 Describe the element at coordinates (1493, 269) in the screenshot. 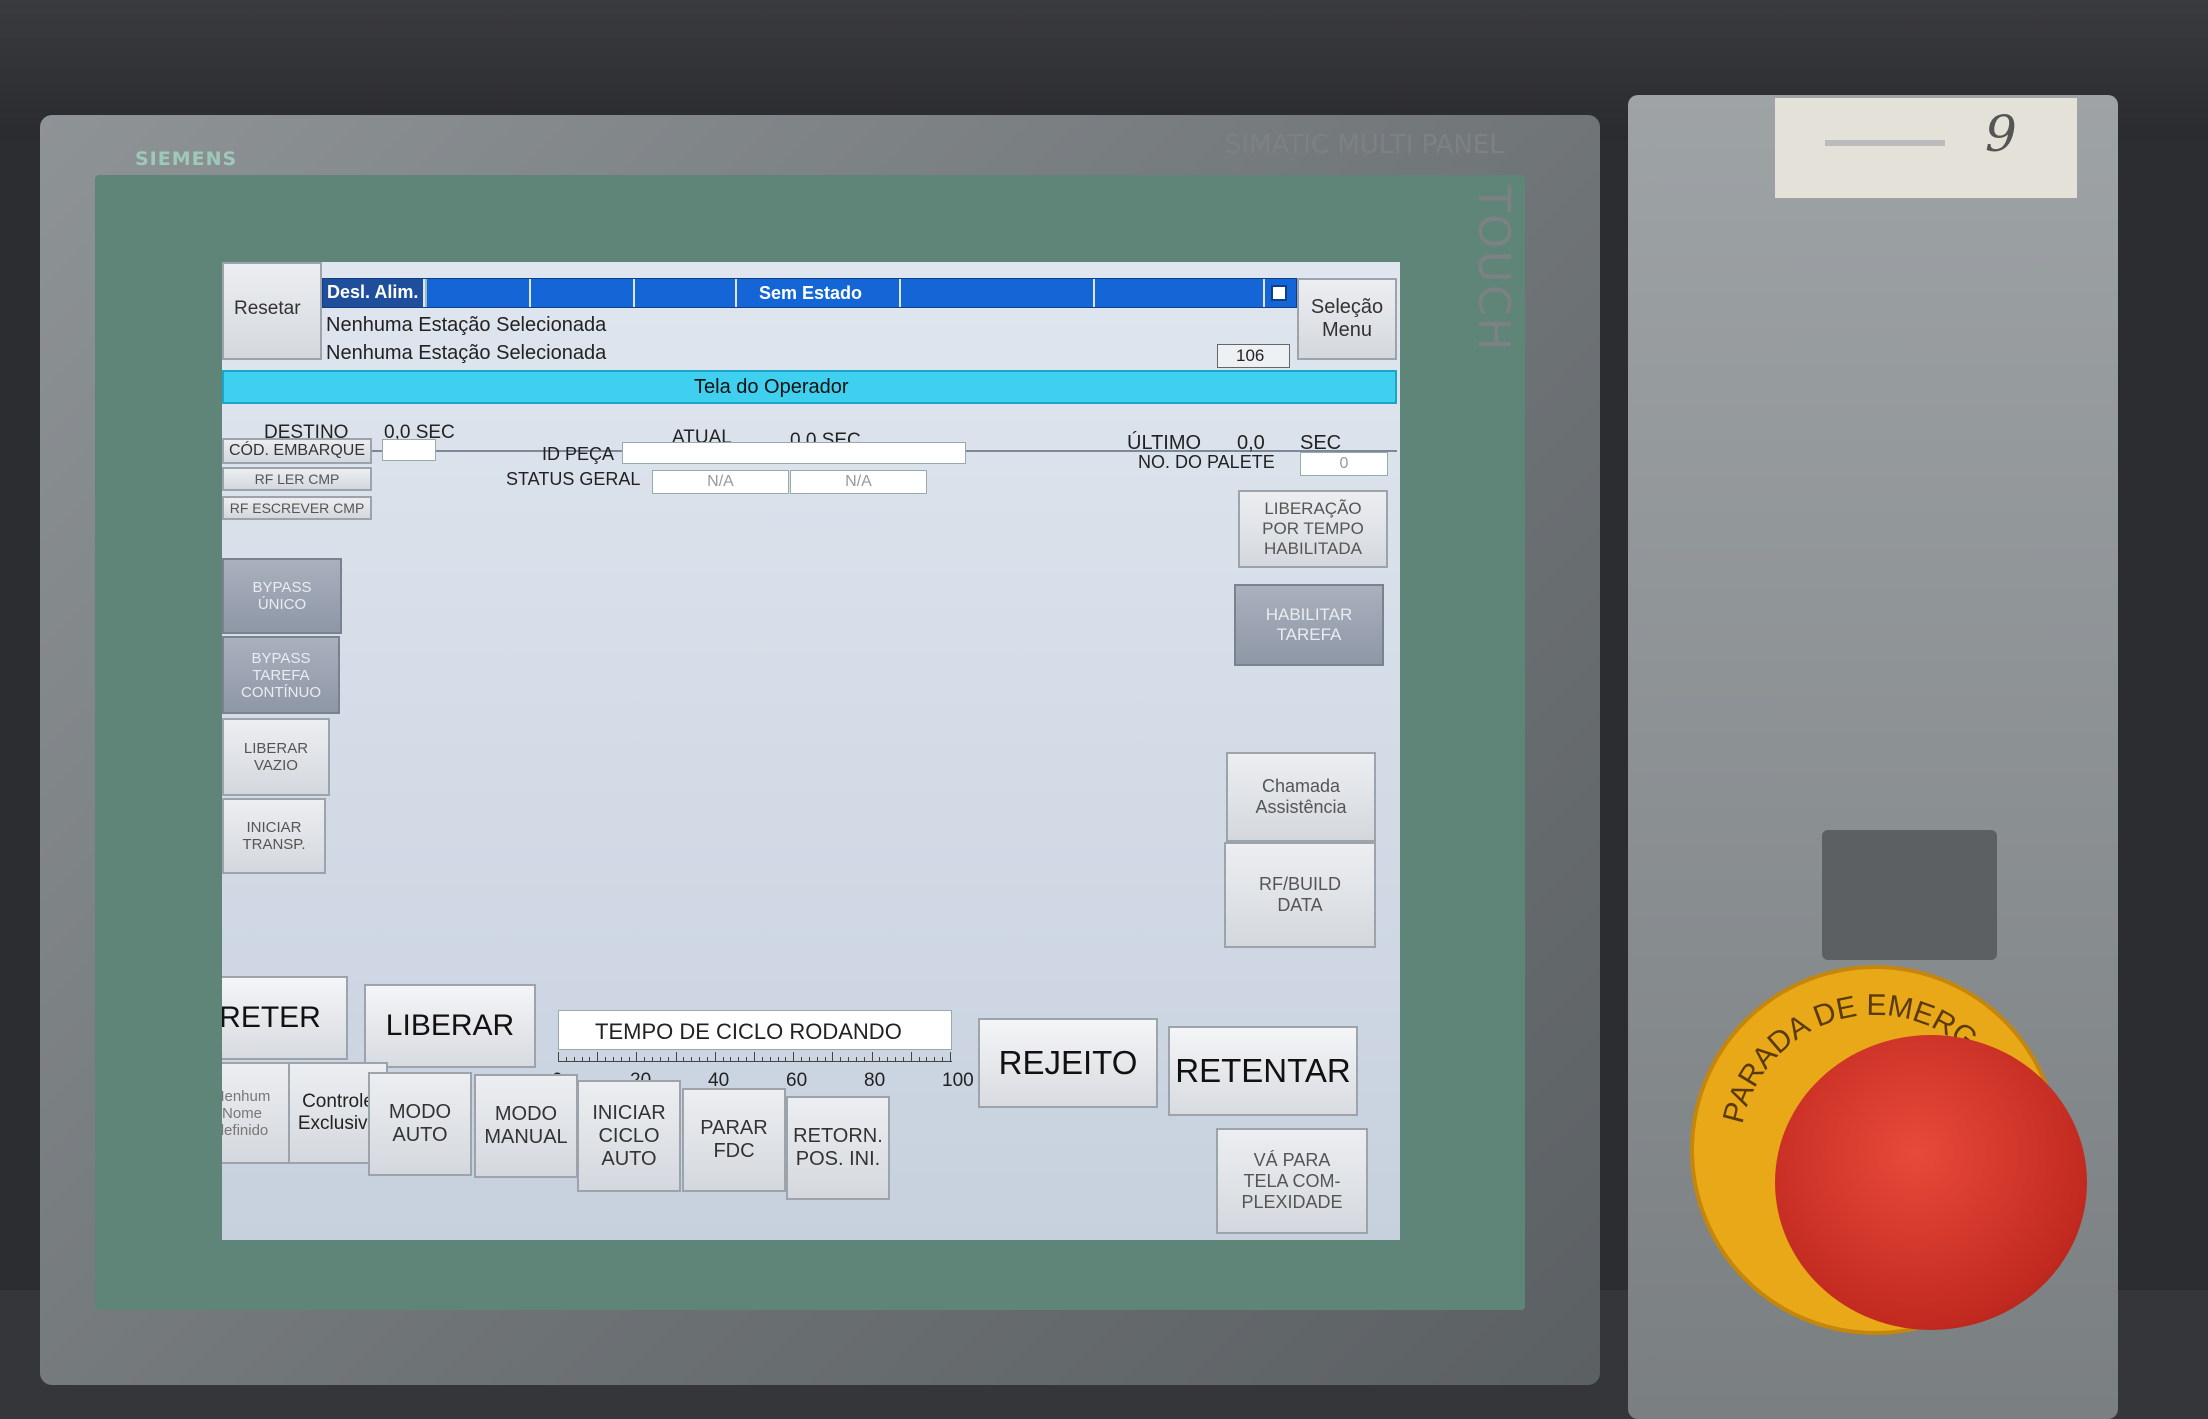

I see `touch-label: TOUCH` at that location.